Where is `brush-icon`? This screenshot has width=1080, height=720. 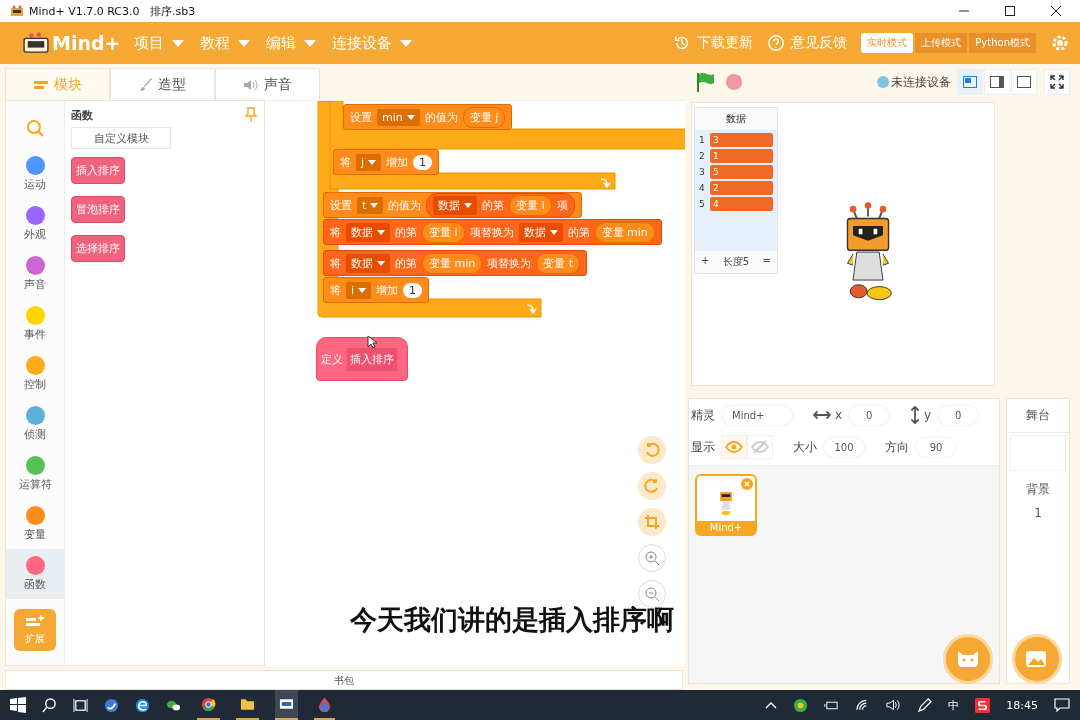 brush-icon is located at coordinates (146, 84).